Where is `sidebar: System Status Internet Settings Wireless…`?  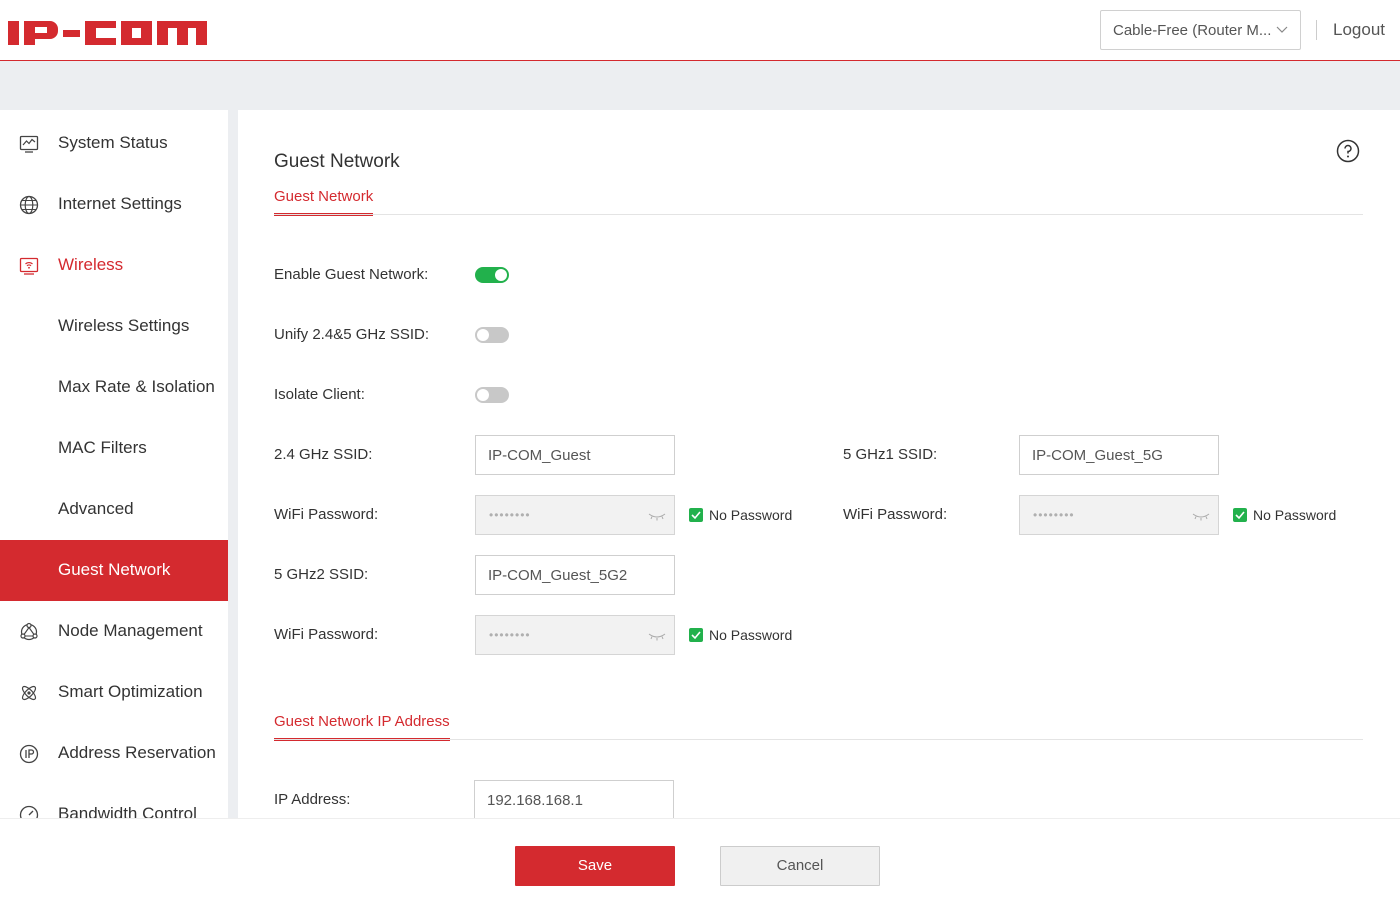 sidebar: System Status Internet Settings Wireless… is located at coordinates (114, 464).